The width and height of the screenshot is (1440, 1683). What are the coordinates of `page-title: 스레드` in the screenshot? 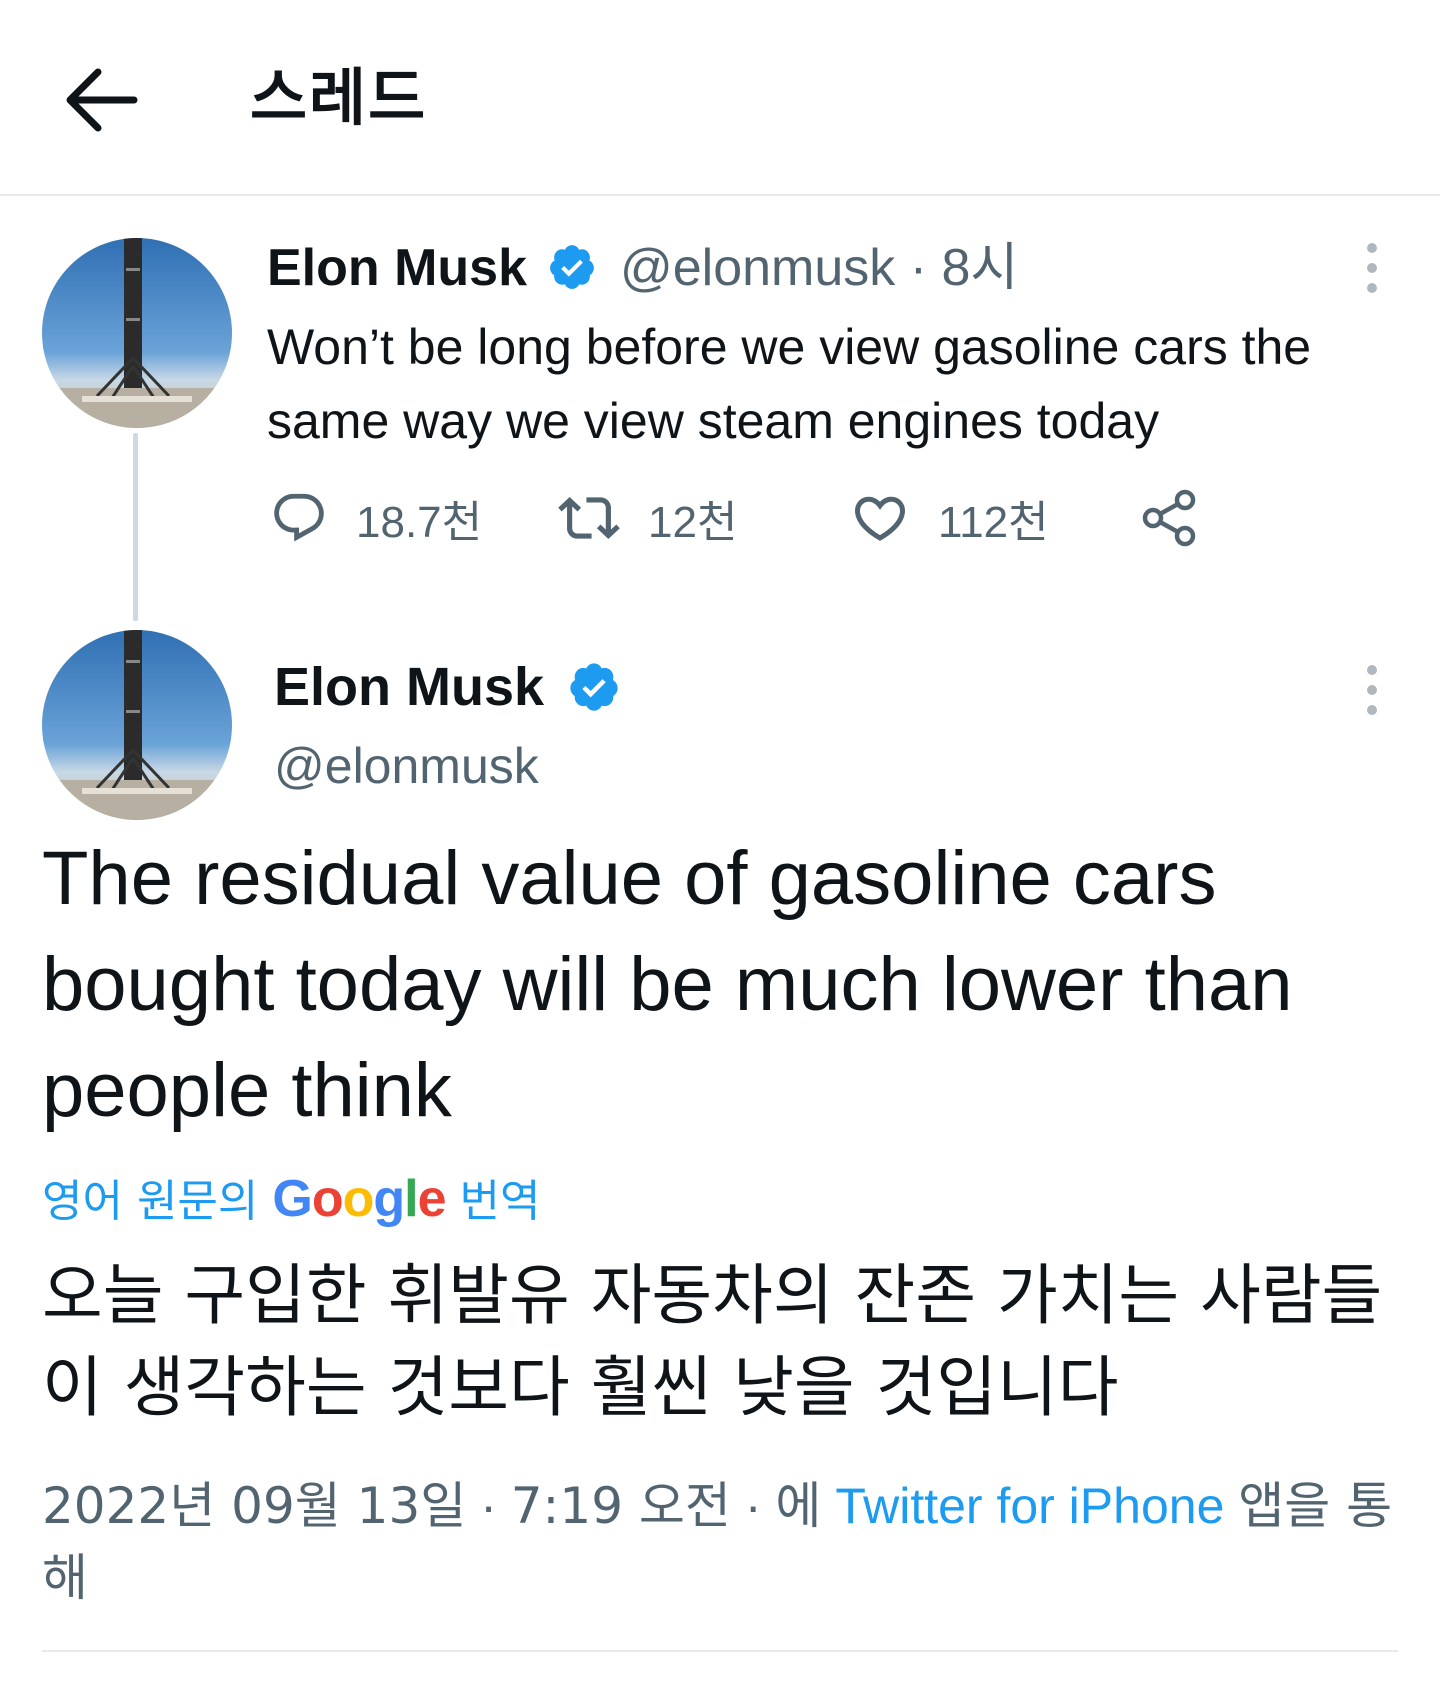 It's located at (339, 97).